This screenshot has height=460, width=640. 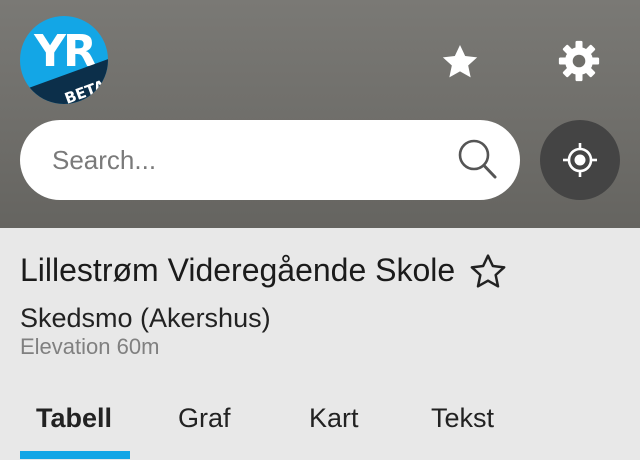 What do you see at coordinates (64, 60) in the screenshot?
I see `yr-logo: YR BETA` at bounding box center [64, 60].